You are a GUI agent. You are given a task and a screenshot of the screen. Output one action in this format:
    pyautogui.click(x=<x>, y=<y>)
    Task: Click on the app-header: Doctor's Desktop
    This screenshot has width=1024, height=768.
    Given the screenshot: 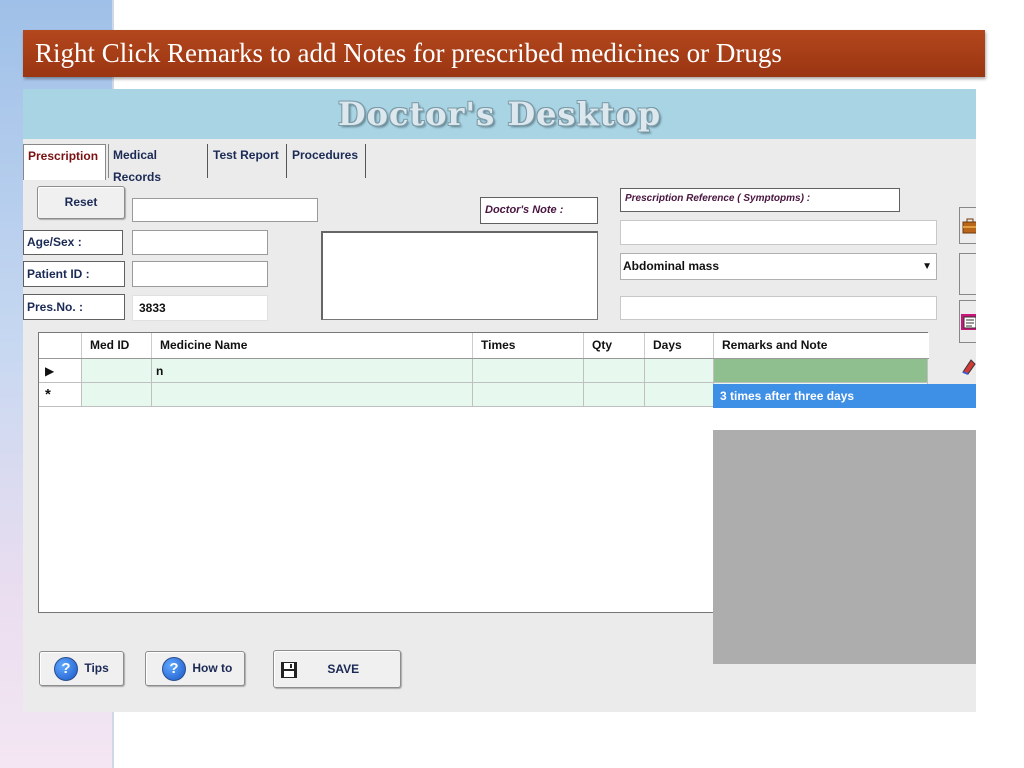 What is the action you would take?
    pyautogui.click(x=499, y=114)
    